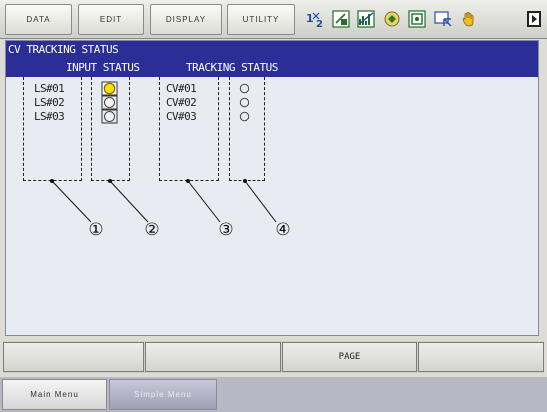  What do you see at coordinates (95, 230) in the screenshot?
I see `callout-1: ①` at bounding box center [95, 230].